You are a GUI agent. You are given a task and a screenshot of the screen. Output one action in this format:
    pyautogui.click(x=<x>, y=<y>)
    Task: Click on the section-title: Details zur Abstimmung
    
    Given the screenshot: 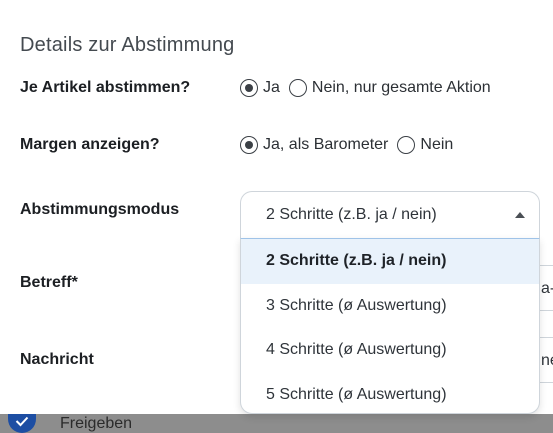 What is the action you would take?
    pyautogui.click(x=127, y=45)
    